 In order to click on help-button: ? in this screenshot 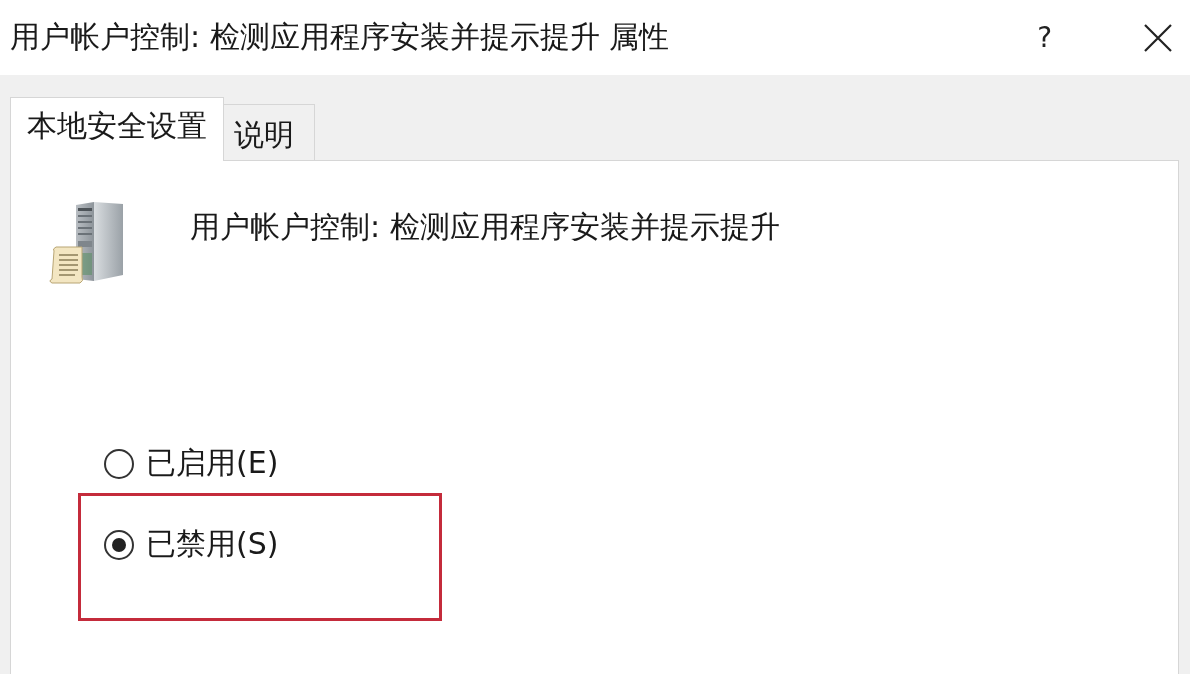, I will do `click(1044, 37)`.